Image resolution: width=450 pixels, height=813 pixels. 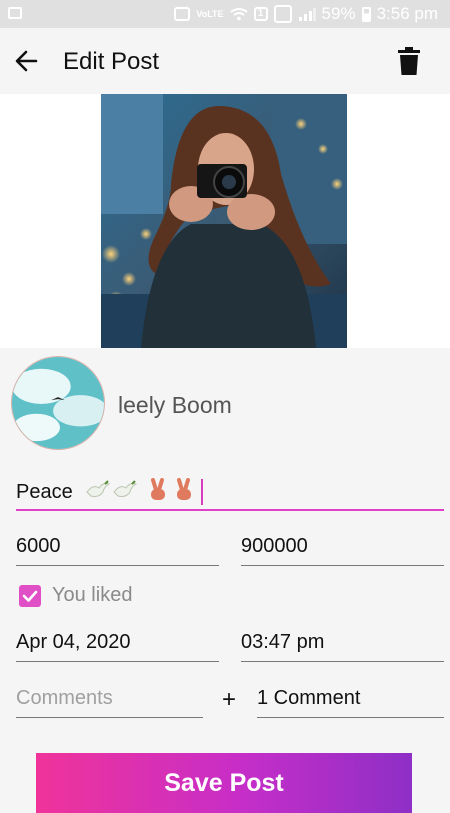 What do you see at coordinates (92, 595) in the screenshot?
I see `liked-label: You liked` at bounding box center [92, 595].